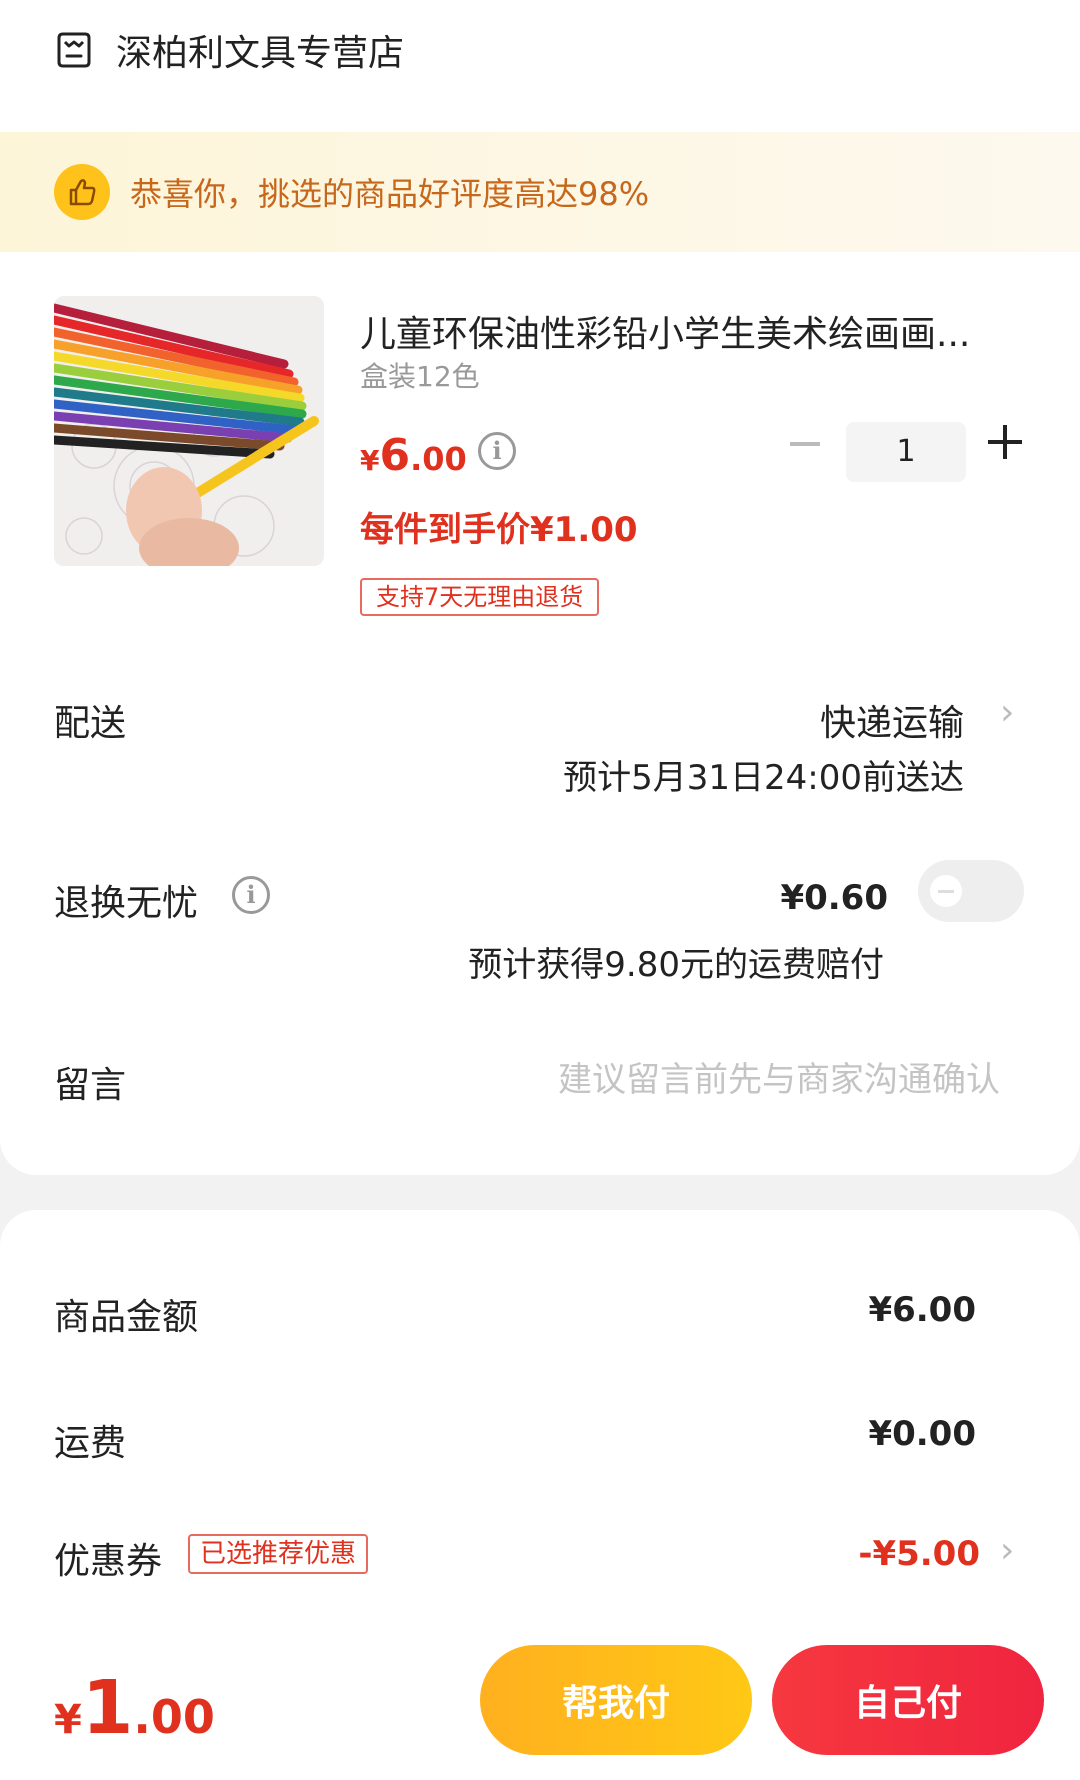 This screenshot has width=1080, height=1780. I want to click on quantity-decrease-button, so click(805, 444).